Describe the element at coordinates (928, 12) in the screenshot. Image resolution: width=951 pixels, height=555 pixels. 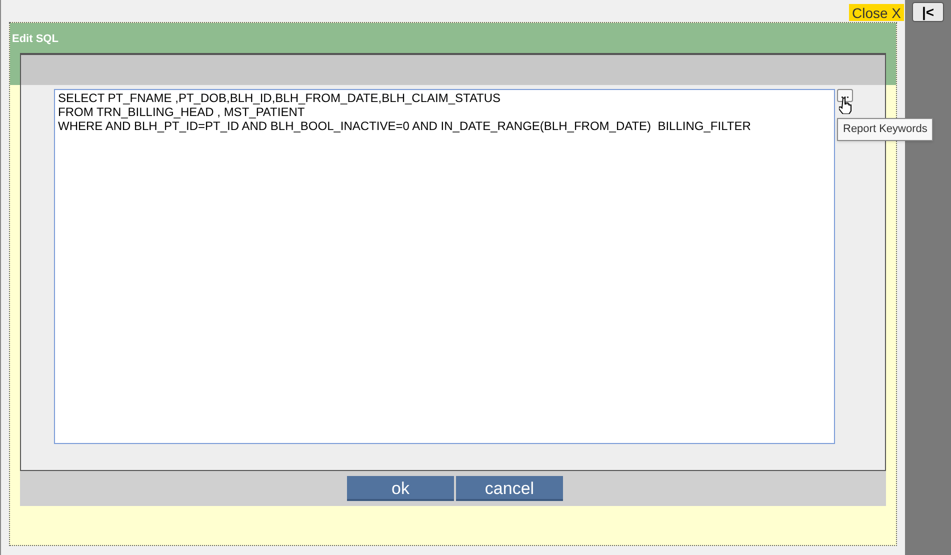
I see `collapse-button: |<` at that location.